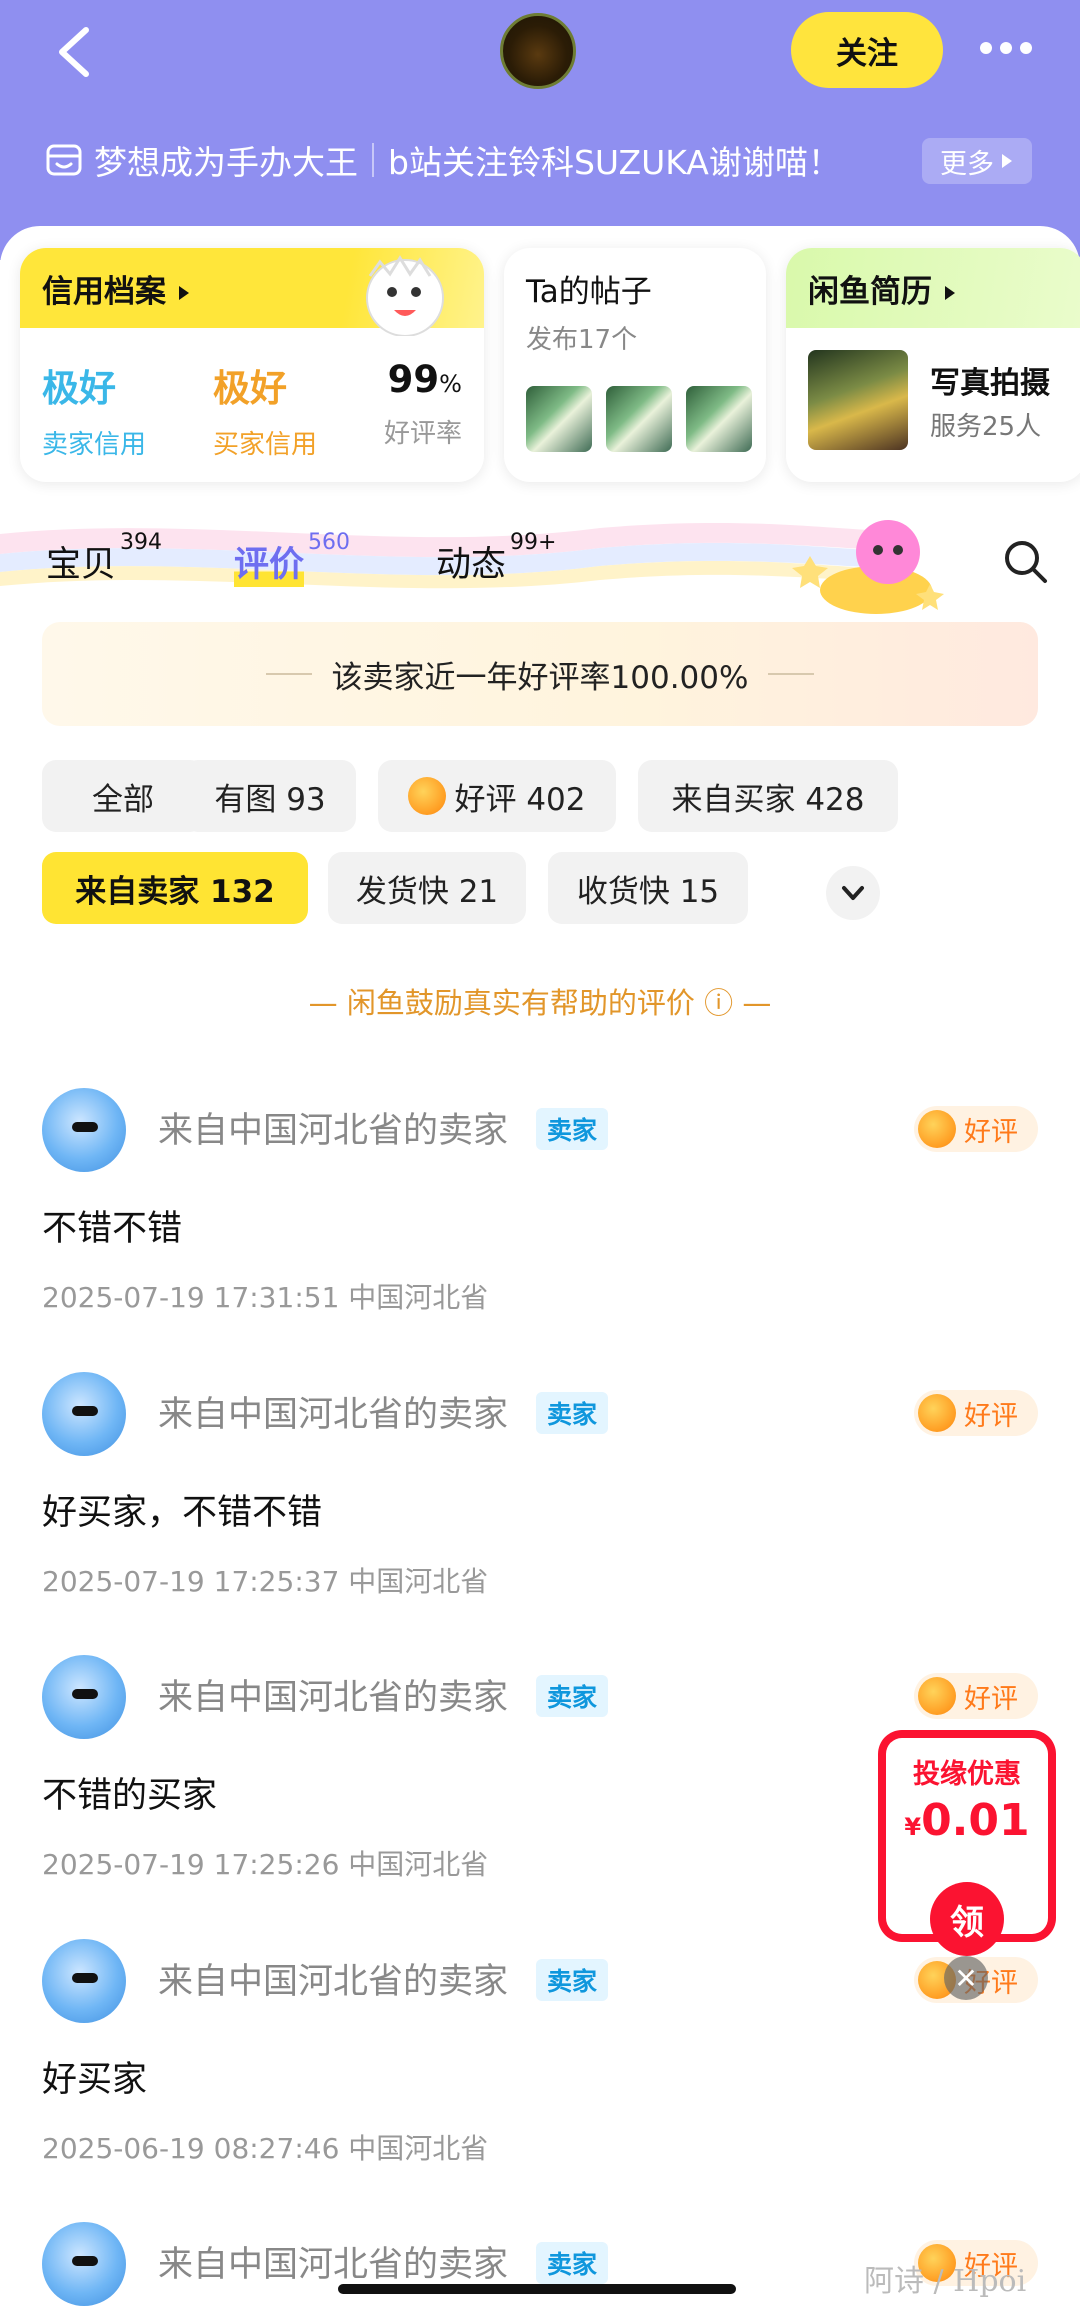 This screenshot has width=1080, height=2309. I want to click on home-indicator, so click(537, 2289).